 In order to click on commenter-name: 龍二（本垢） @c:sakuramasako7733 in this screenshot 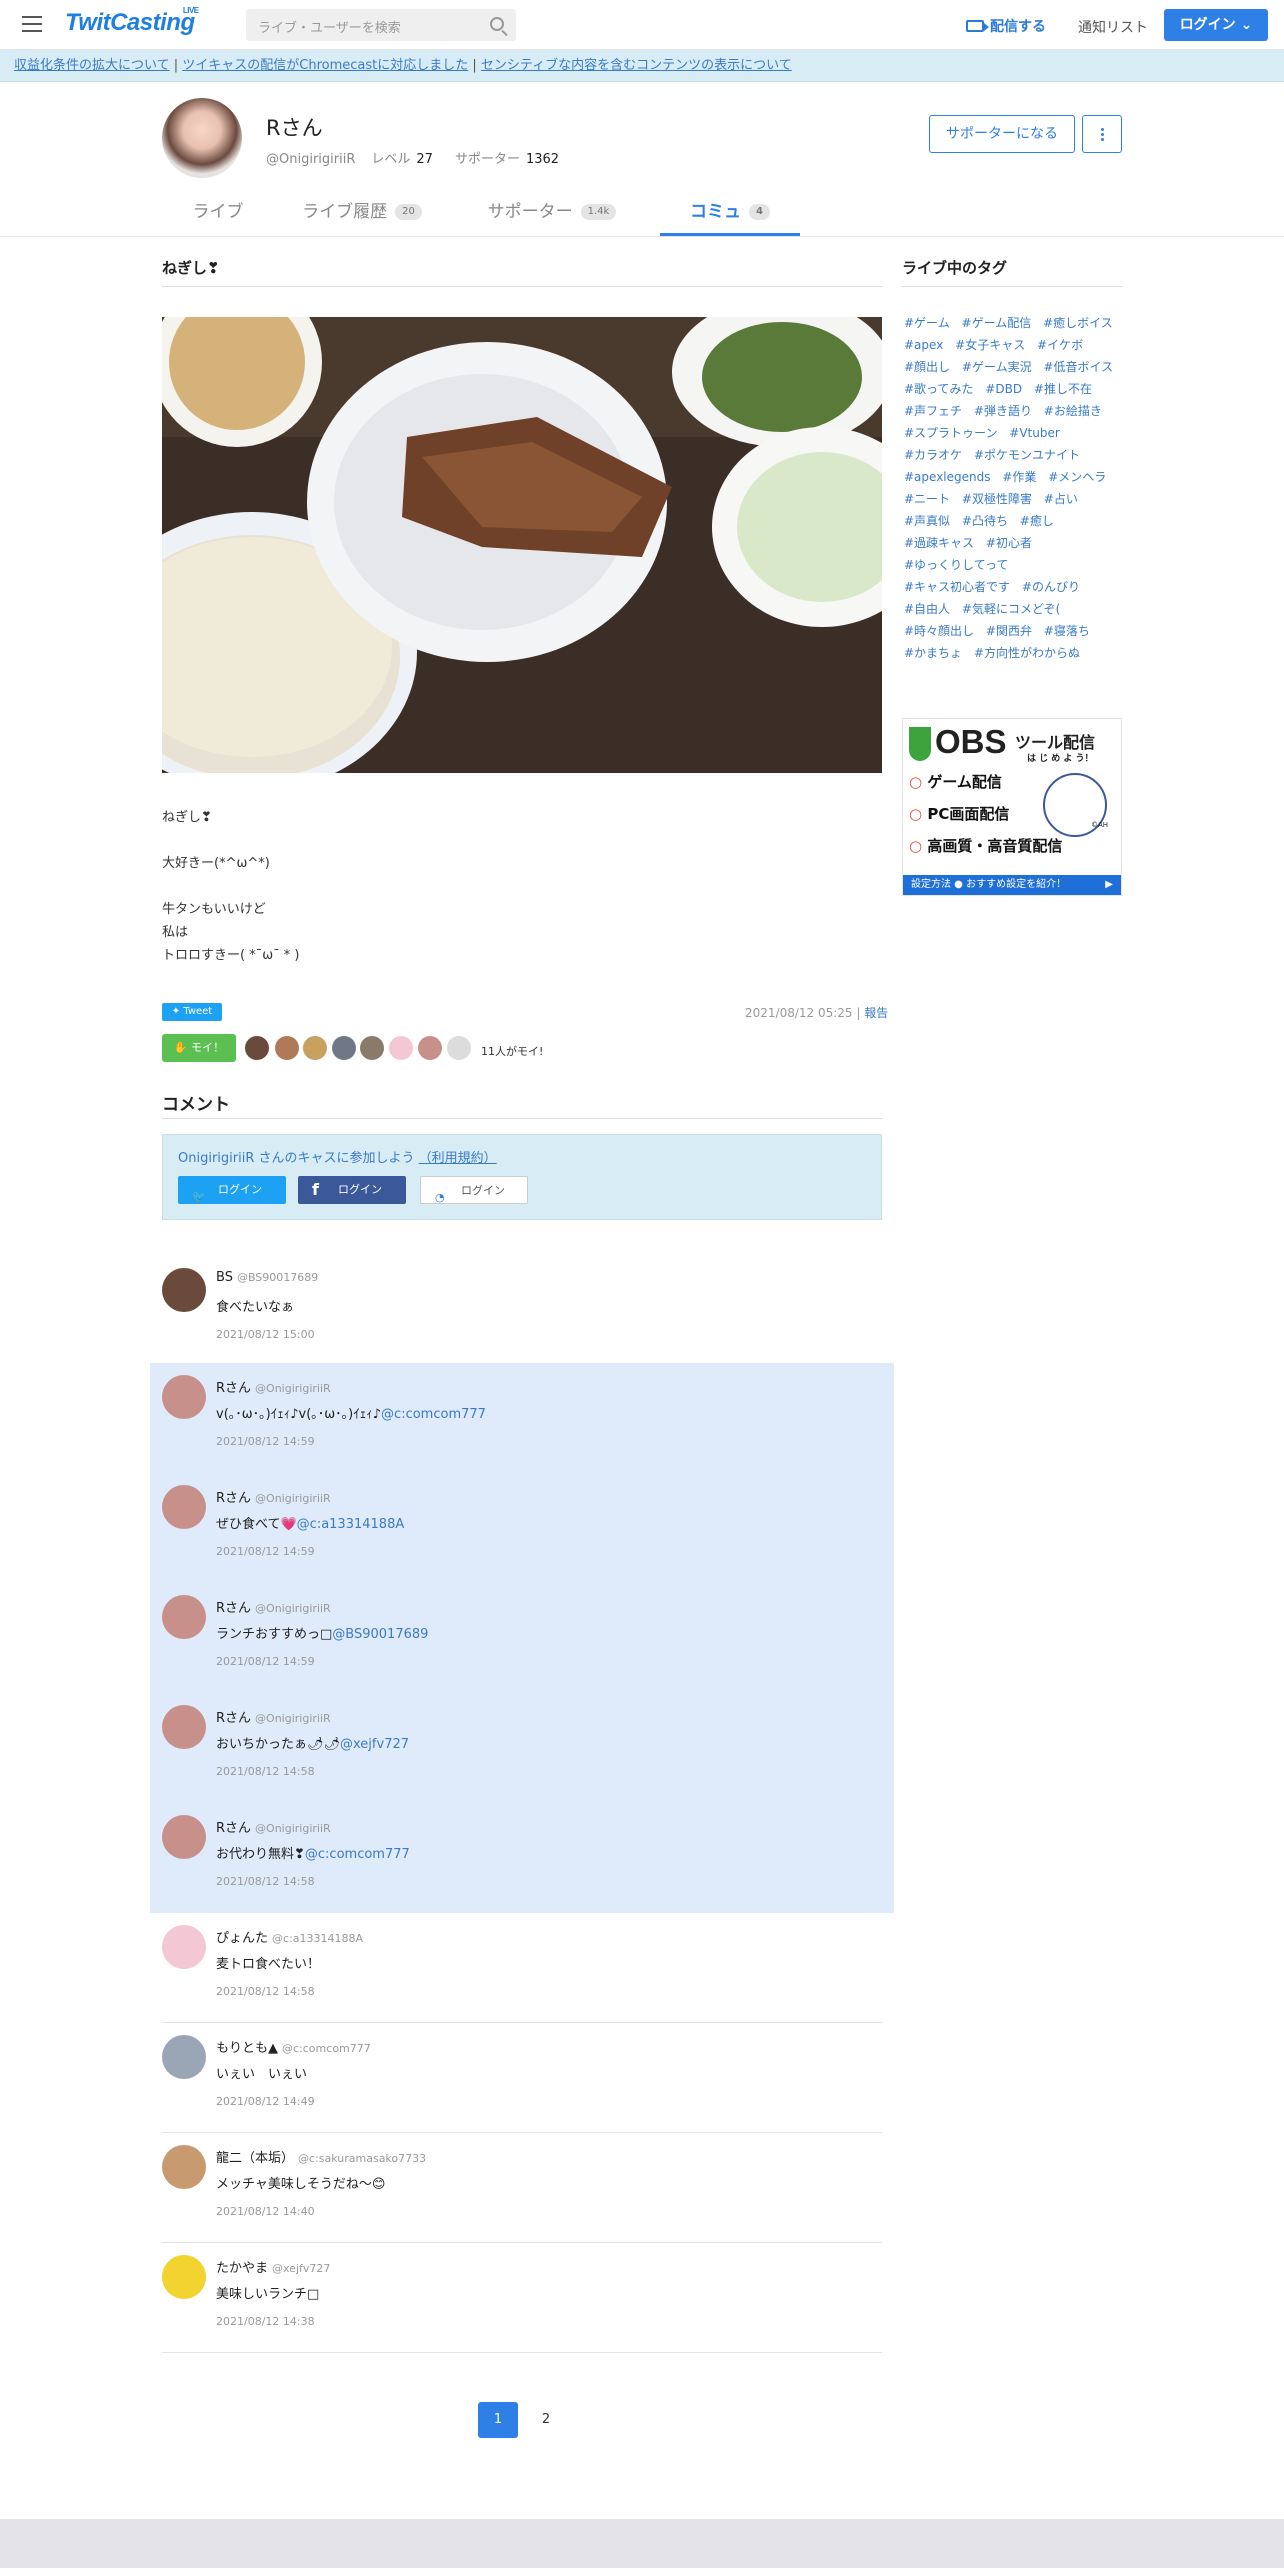, I will do `click(321, 2156)`.